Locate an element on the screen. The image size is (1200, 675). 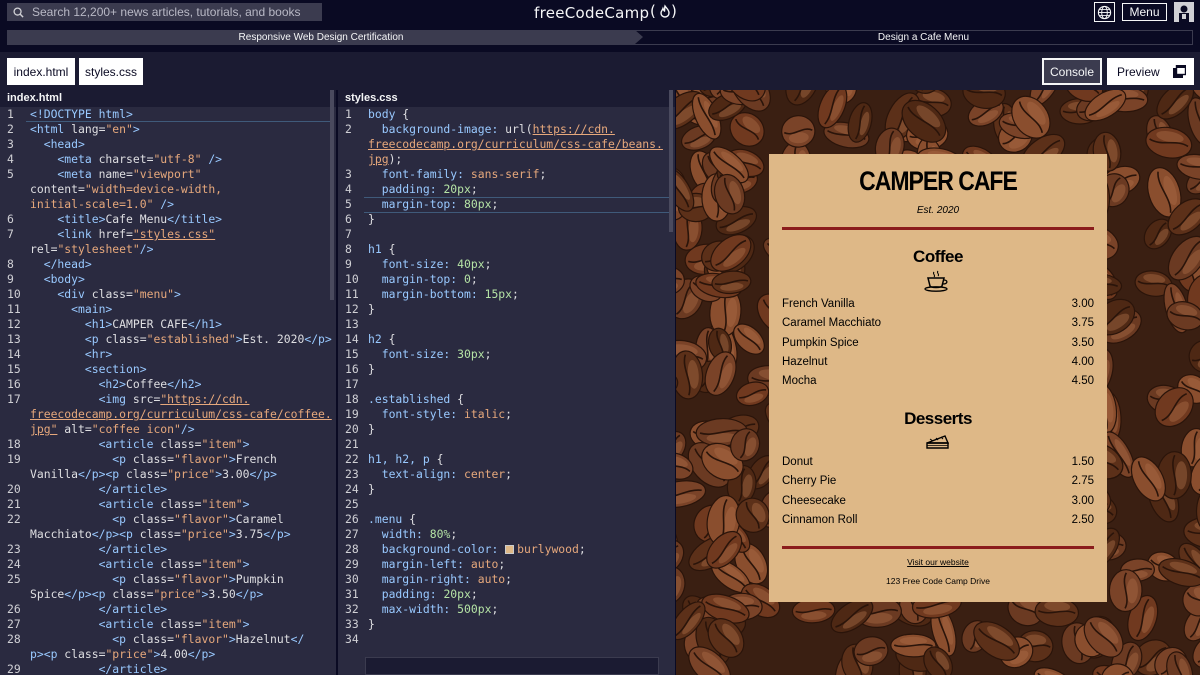
code-line: margin-right: auto; is located at coordinates (440, 579).